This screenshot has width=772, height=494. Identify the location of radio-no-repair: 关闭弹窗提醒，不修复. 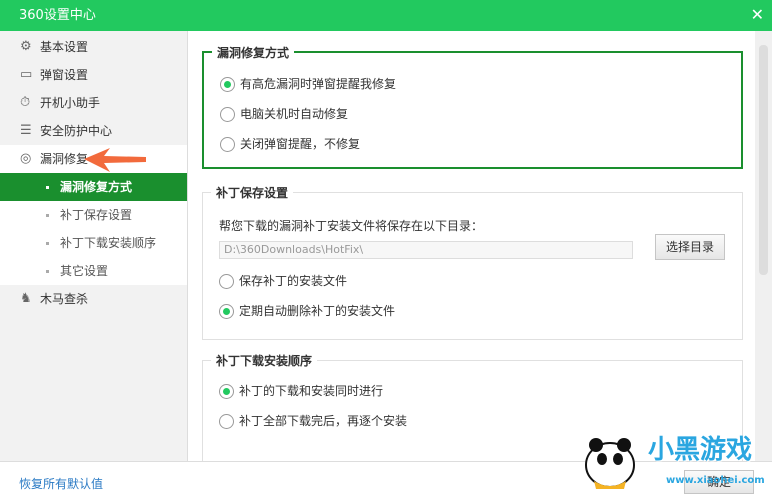
(290, 144).